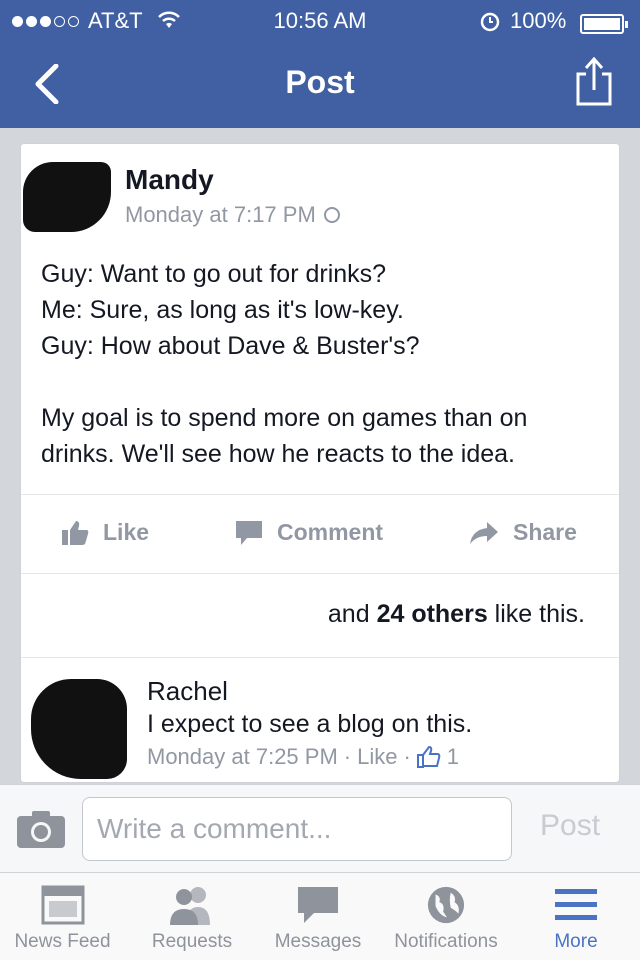  I want to click on avatar, so click(67, 197).